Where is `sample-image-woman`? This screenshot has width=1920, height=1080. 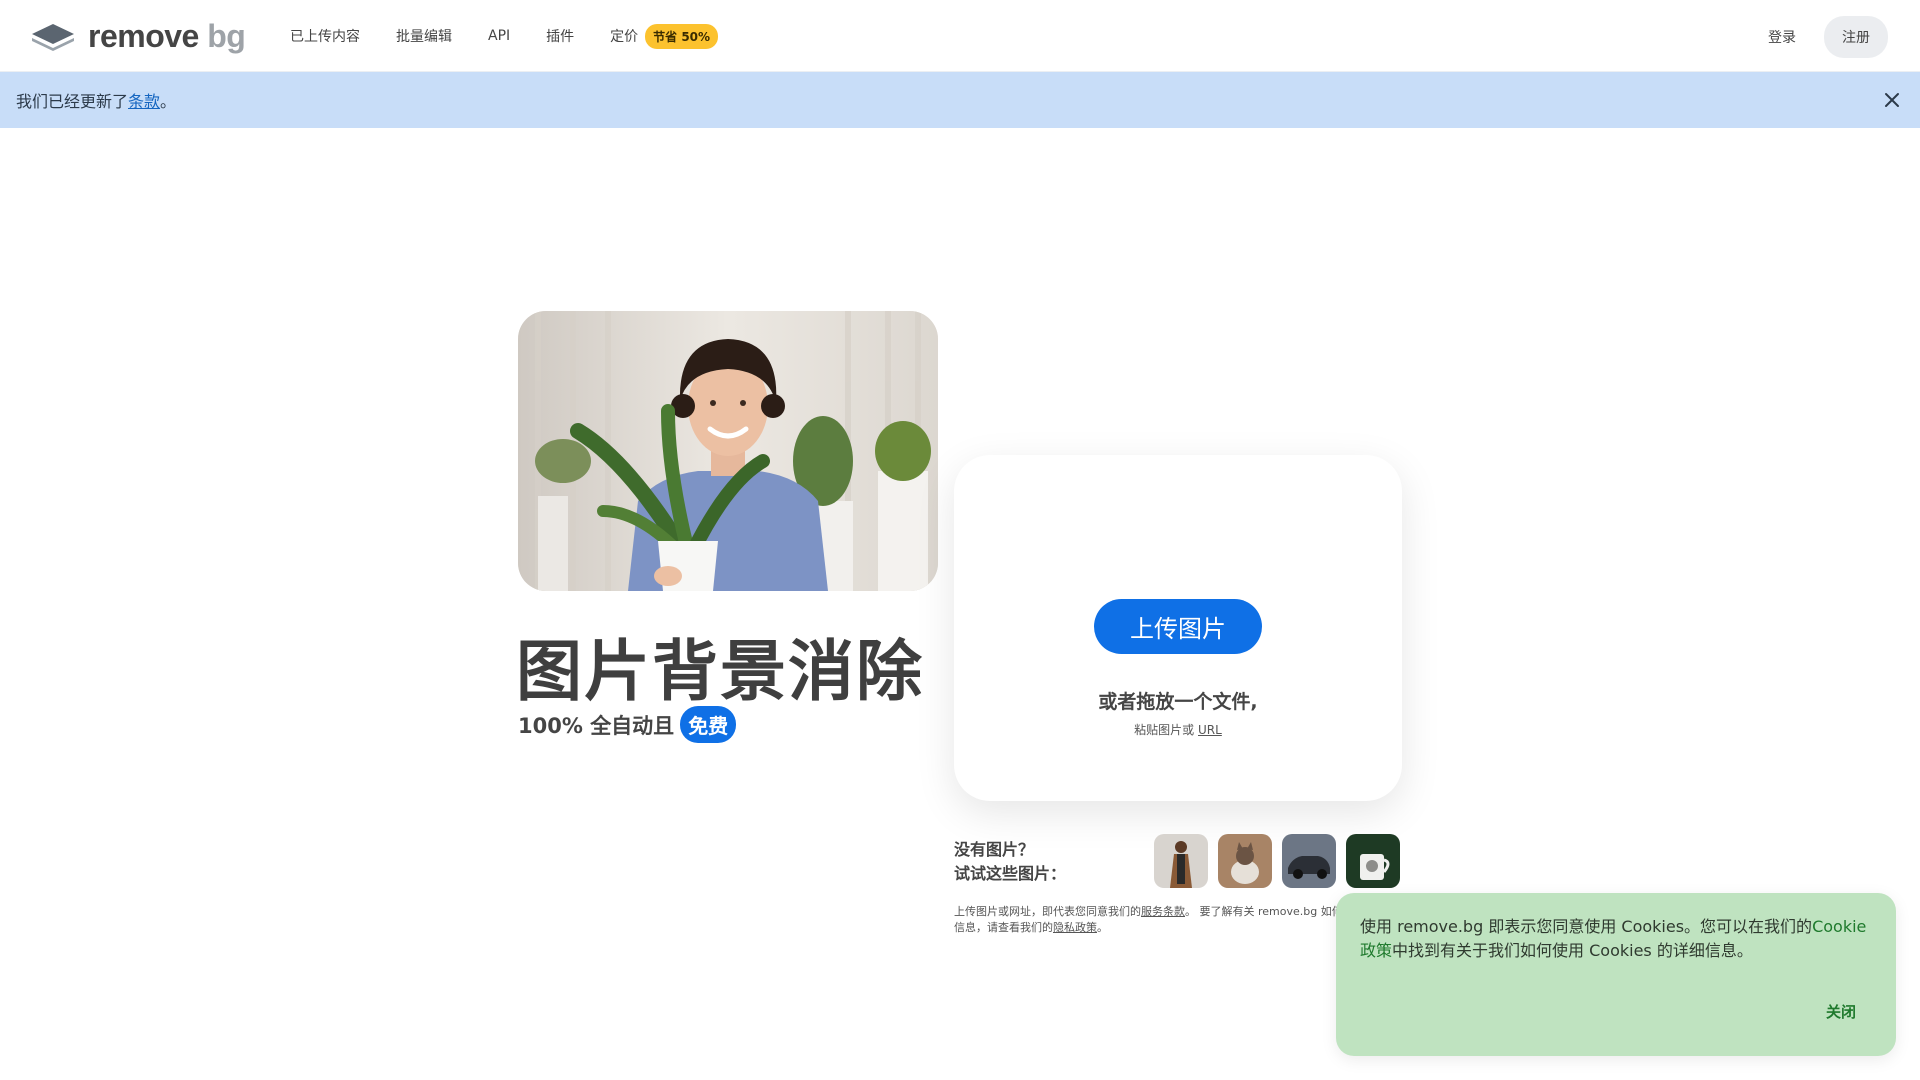 sample-image-woman is located at coordinates (1181, 861).